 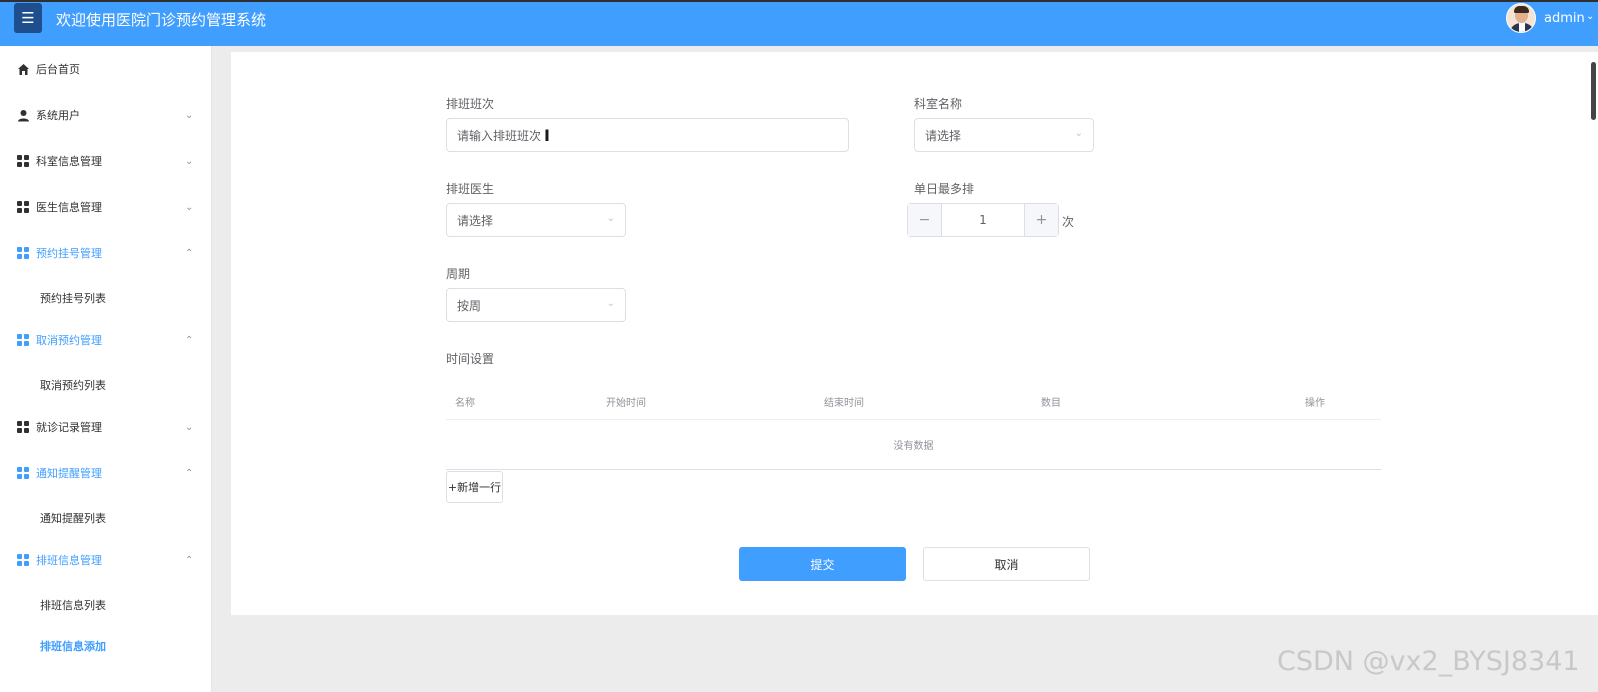 What do you see at coordinates (106, 207) in the screenshot?
I see `sidebar-item-doctor: 医生信息管理 ⌄` at bounding box center [106, 207].